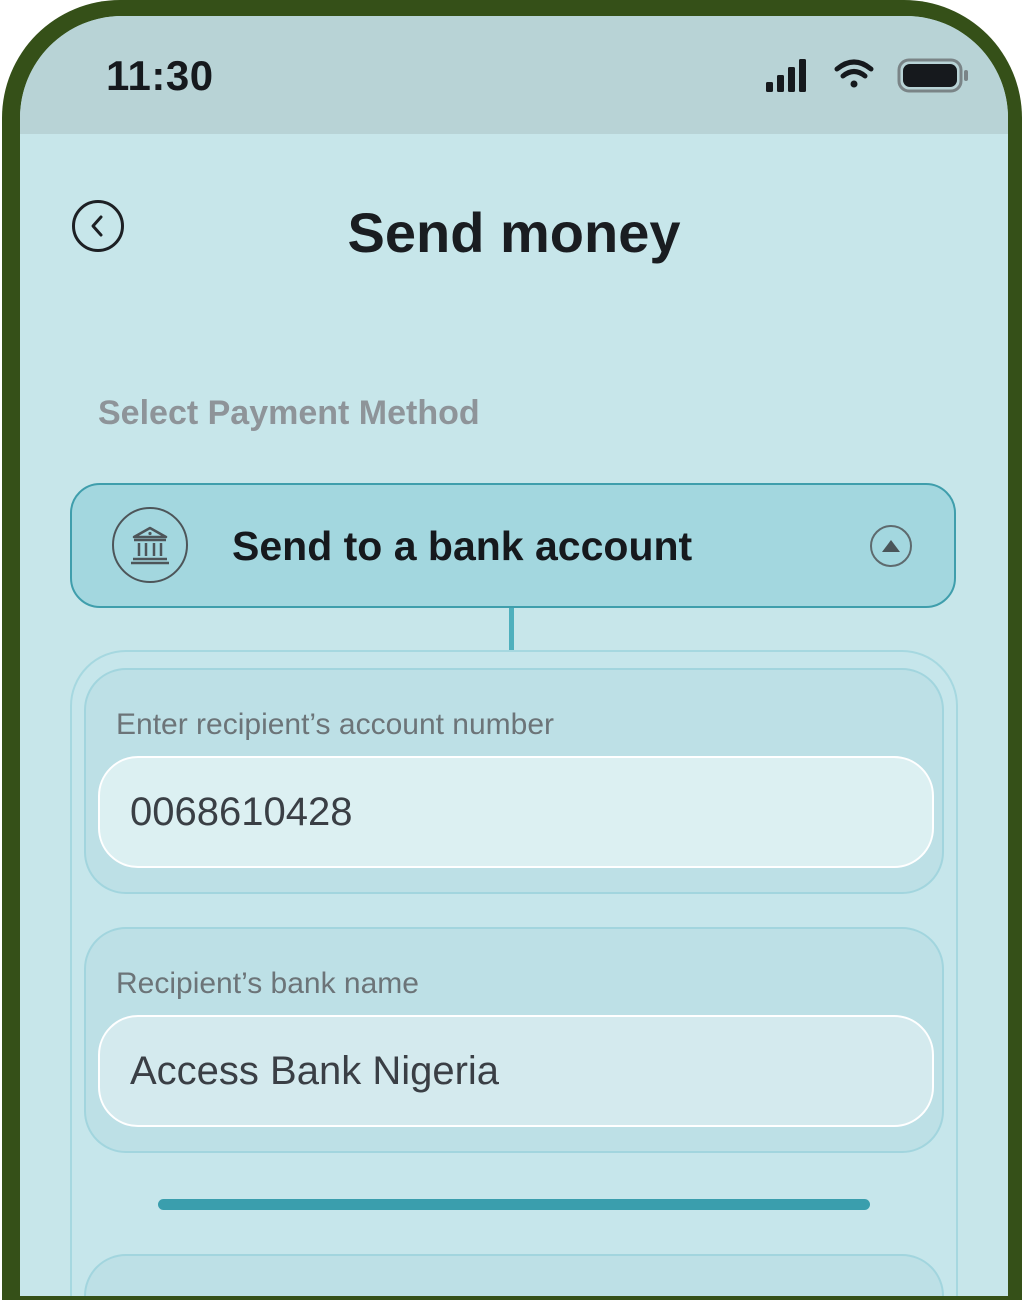 This screenshot has height=1300, width=1022. What do you see at coordinates (160, 75) in the screenshot?
I see `status-time: 11:30` at bounding box center [160, 75].